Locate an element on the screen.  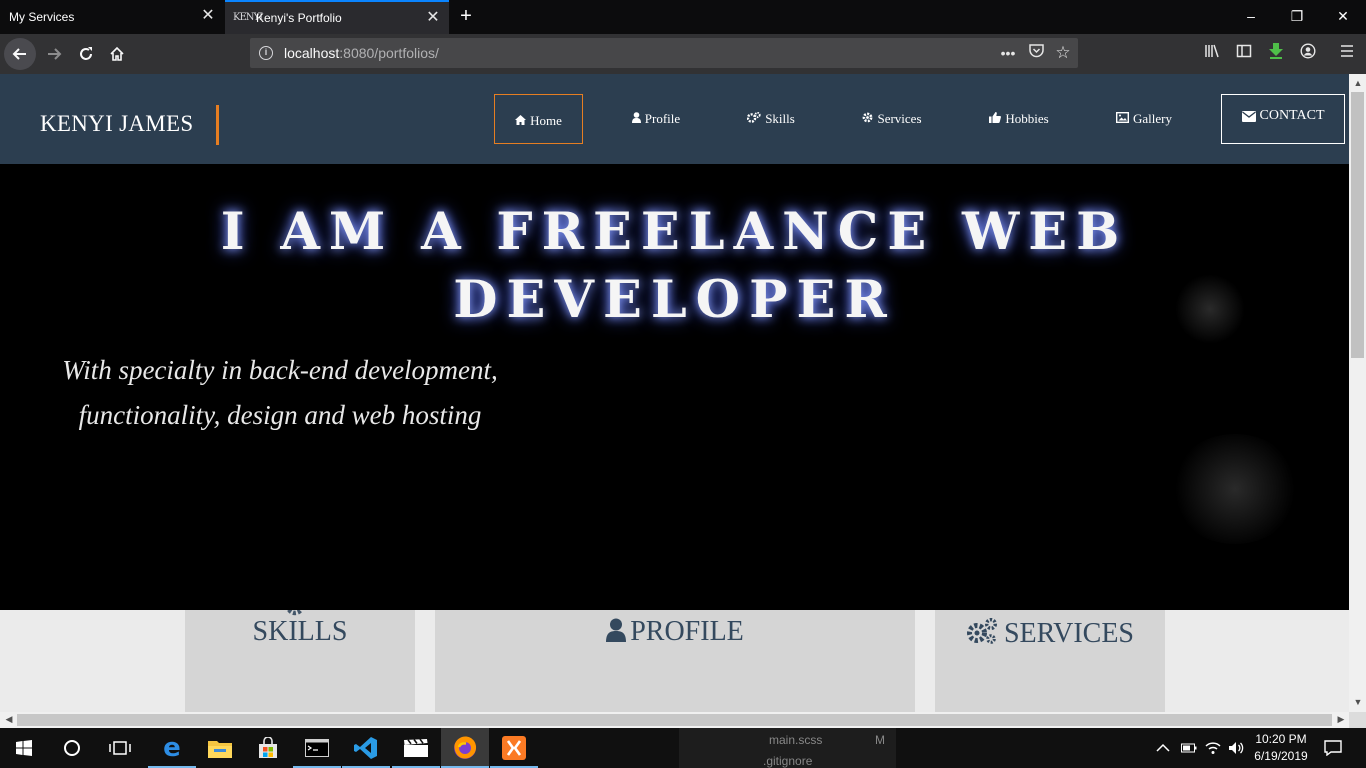
vertical-scroll-thumb is located at coordinates (1357, 225).